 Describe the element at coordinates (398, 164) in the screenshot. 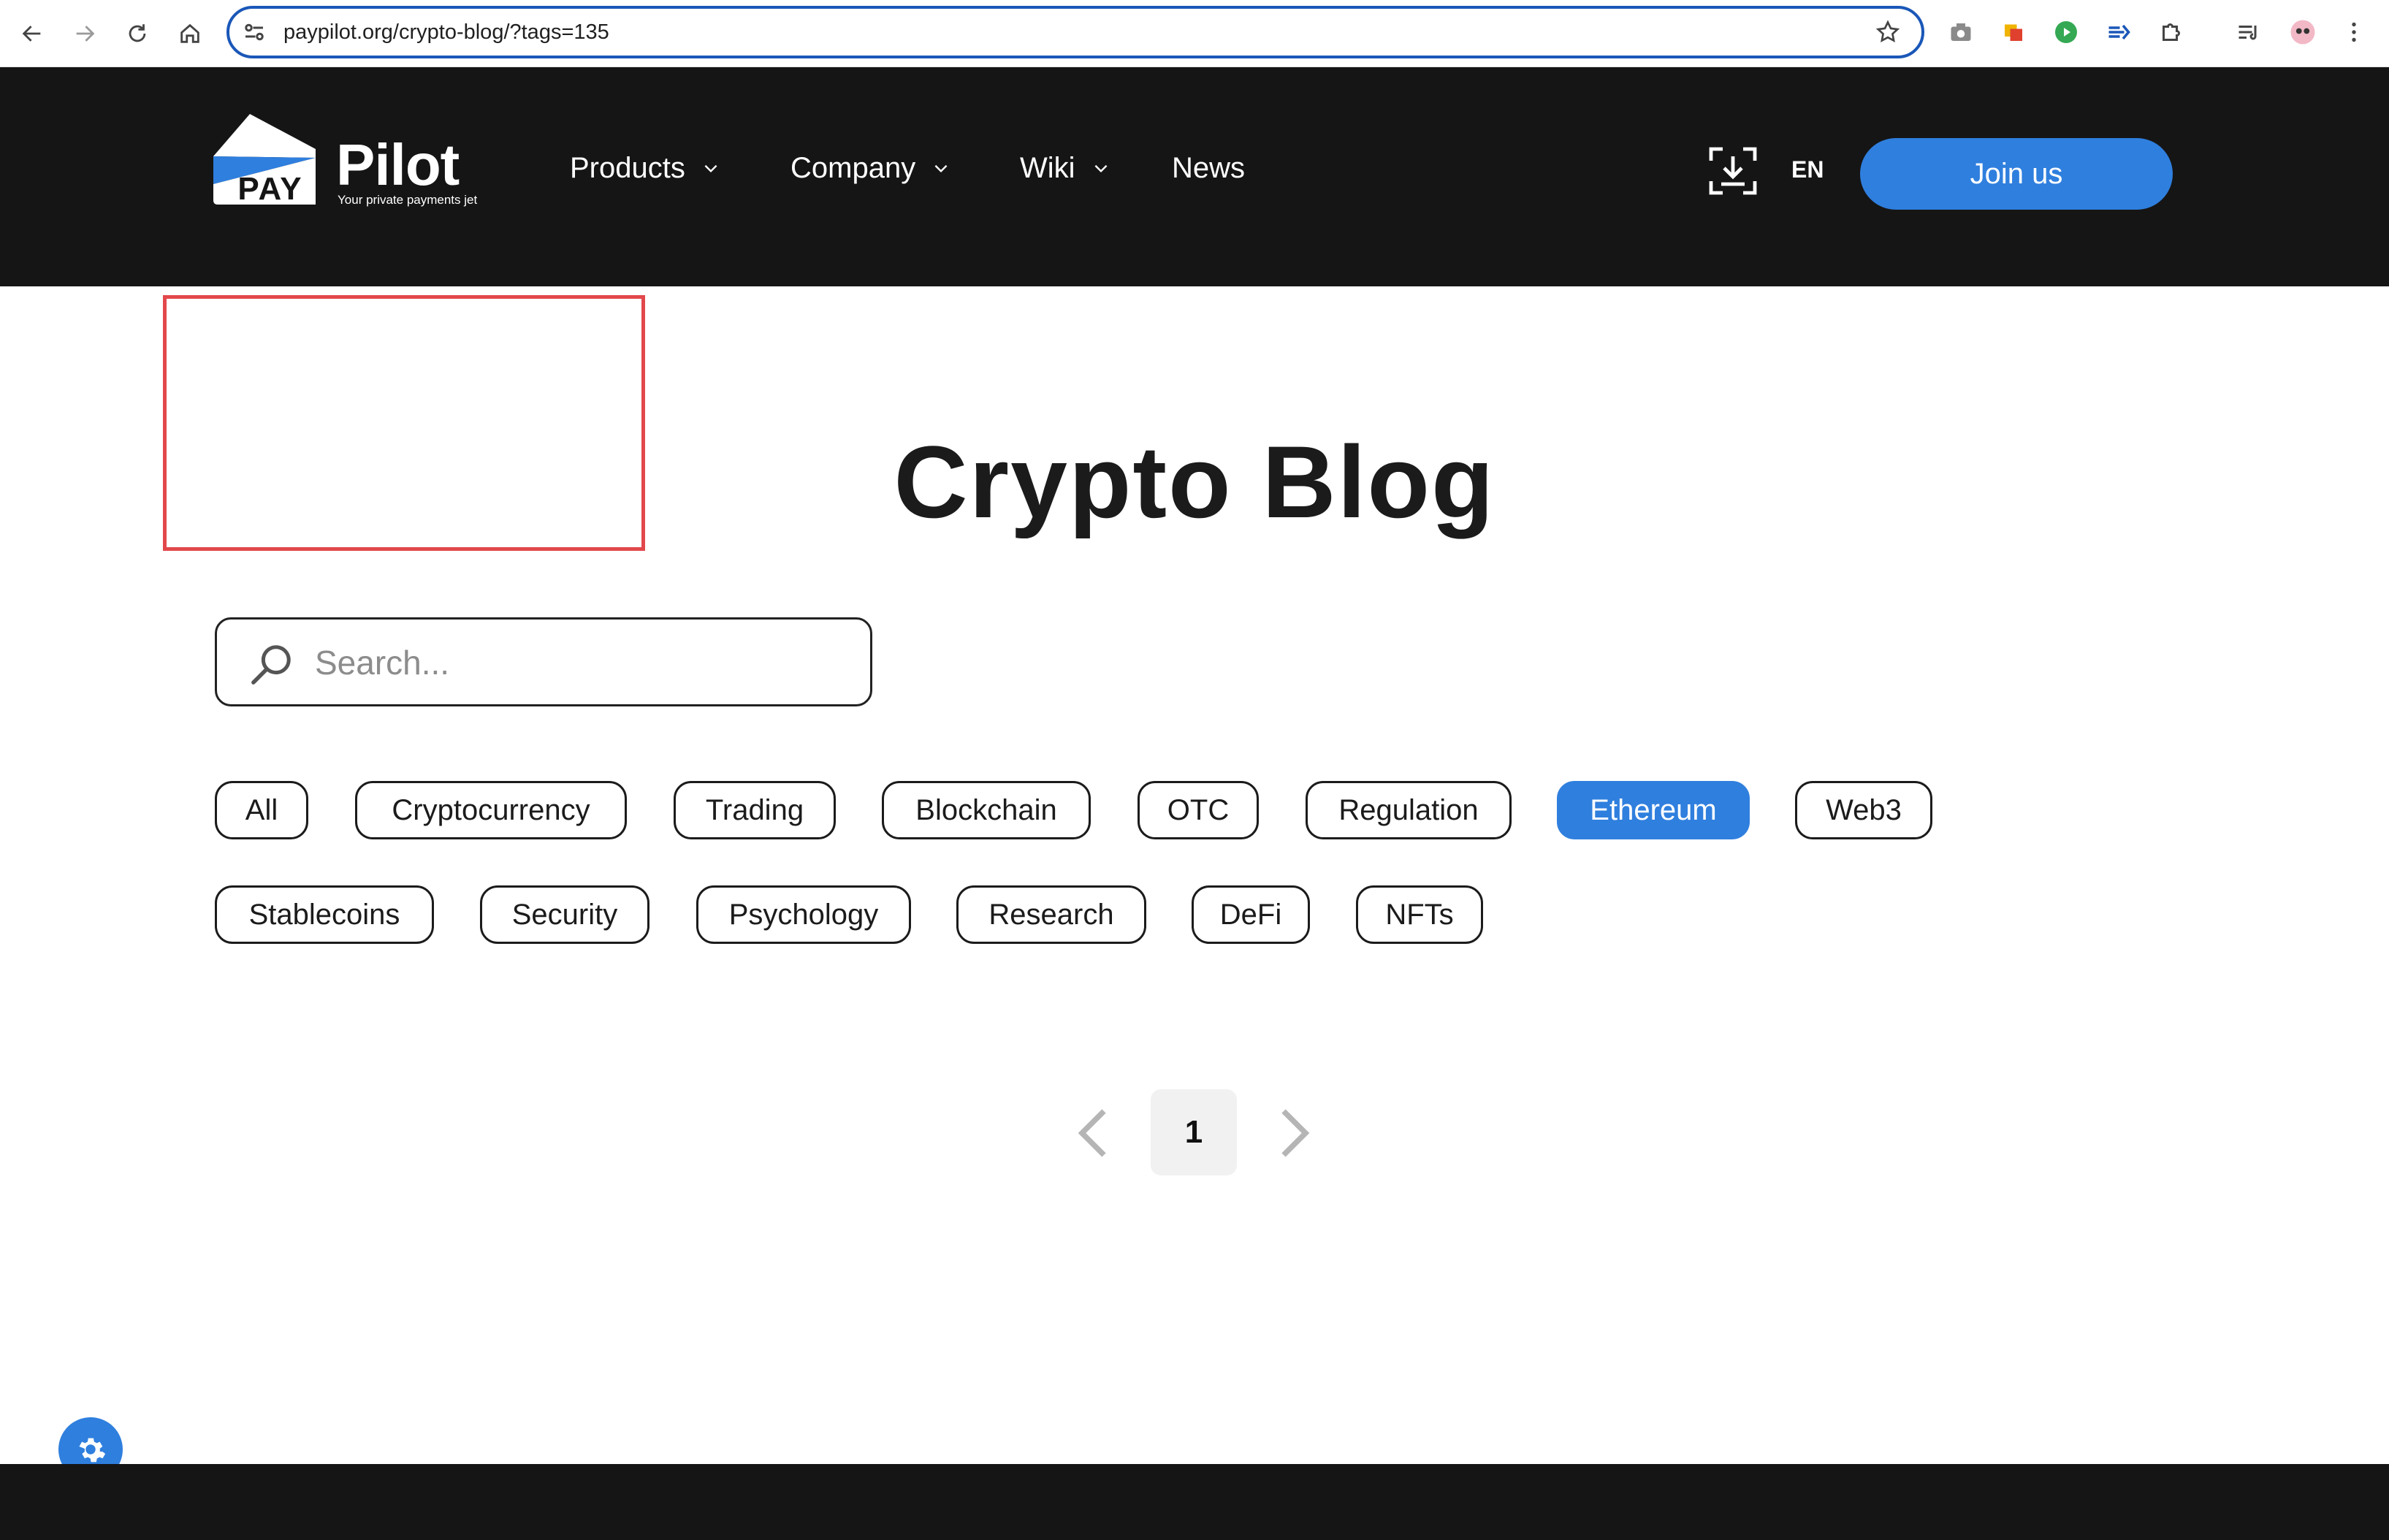

I see `logo-wordmark: Pilot` at that location.